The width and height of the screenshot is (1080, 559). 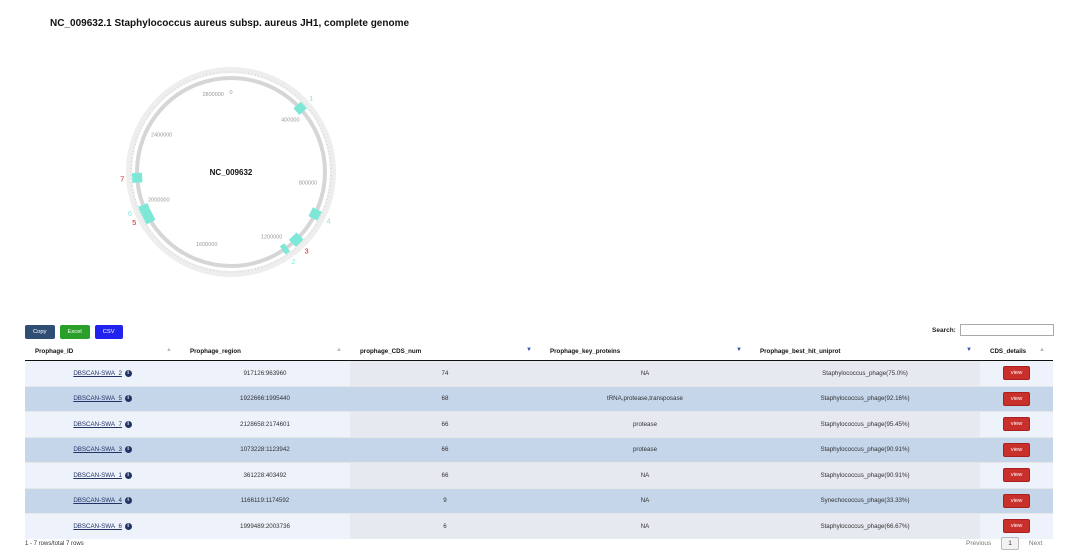 I want to click on col-prophage-id: Prophage_ID ▲, so click(x=102, y=351).